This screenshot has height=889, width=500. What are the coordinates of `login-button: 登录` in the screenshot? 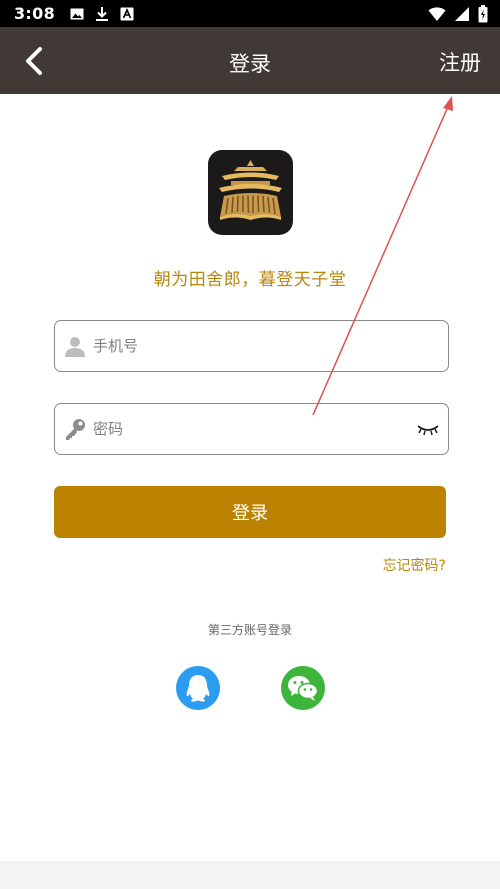 It's located at (250, 512).